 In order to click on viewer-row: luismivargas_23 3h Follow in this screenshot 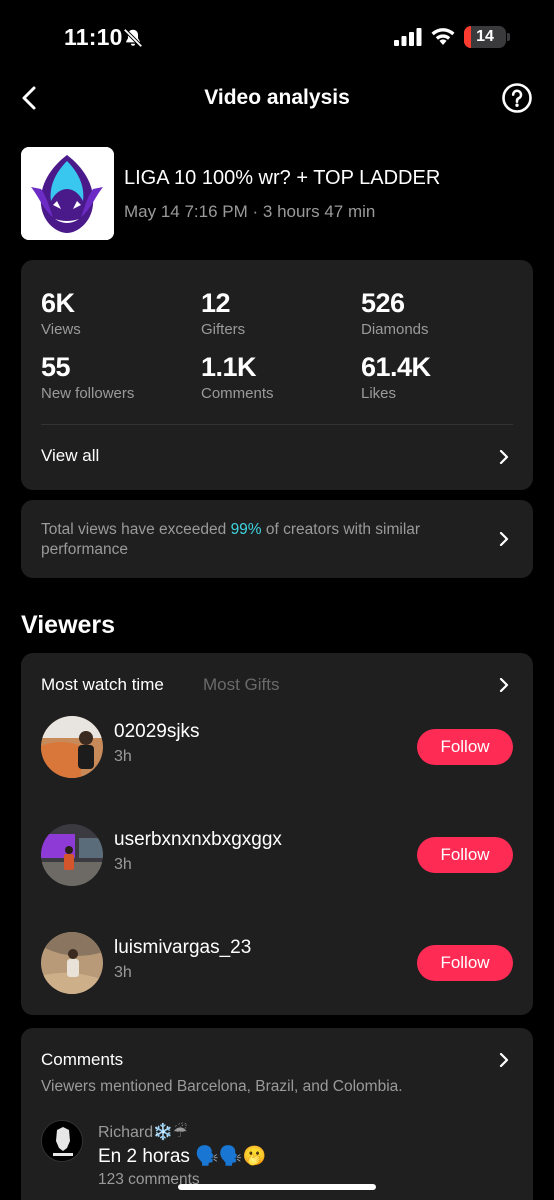, I will do `click(277, 964)`.